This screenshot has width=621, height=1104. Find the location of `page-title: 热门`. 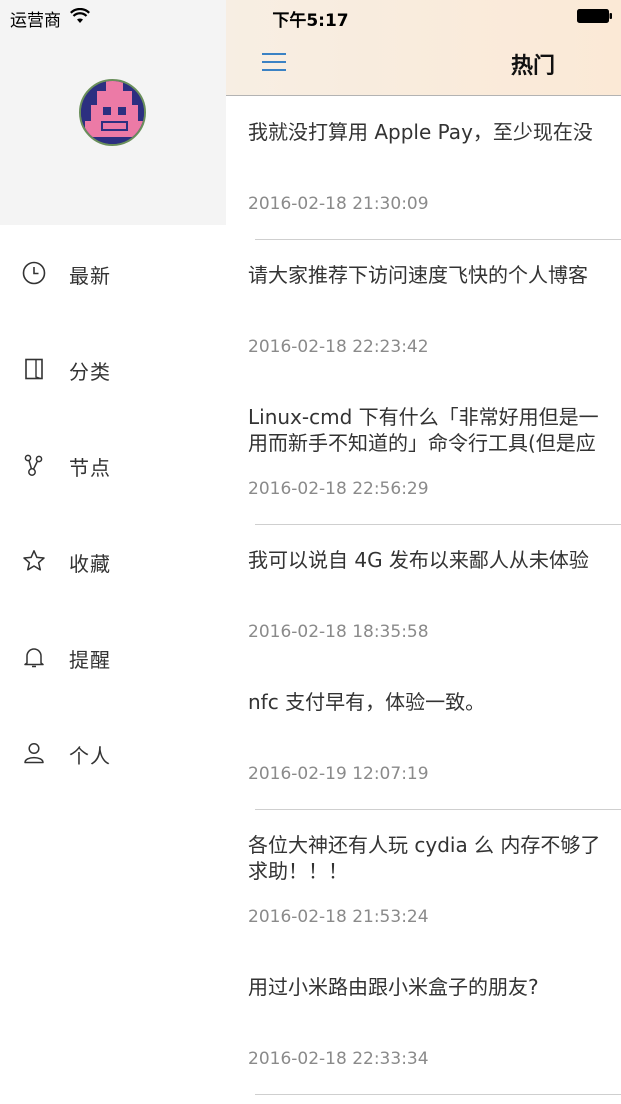

page-title: 热门 is located at coordinates (533, 66).